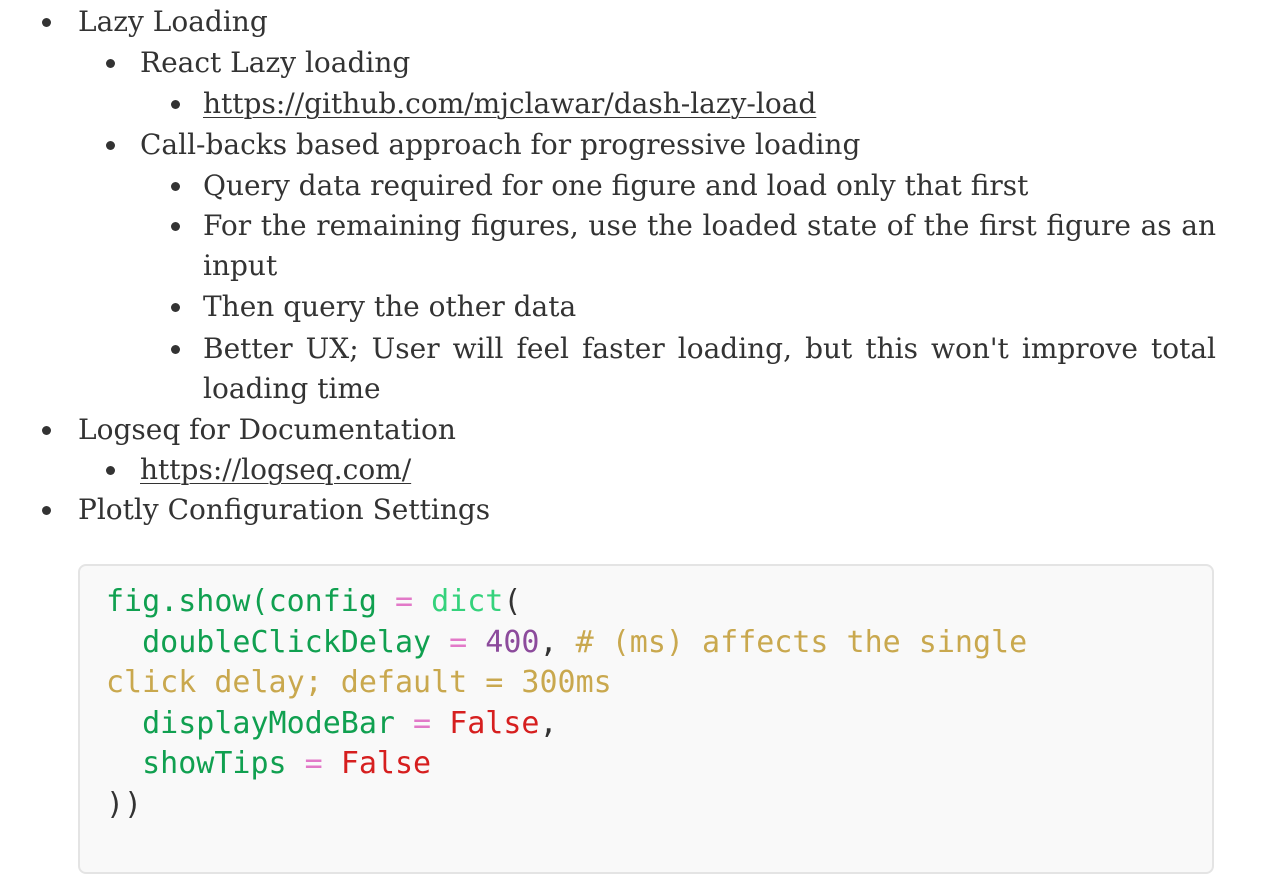  Describe the element at coordinates (284, 509) in the screenshot. I see `item-text: Plotly Configuration Settings` at that location.